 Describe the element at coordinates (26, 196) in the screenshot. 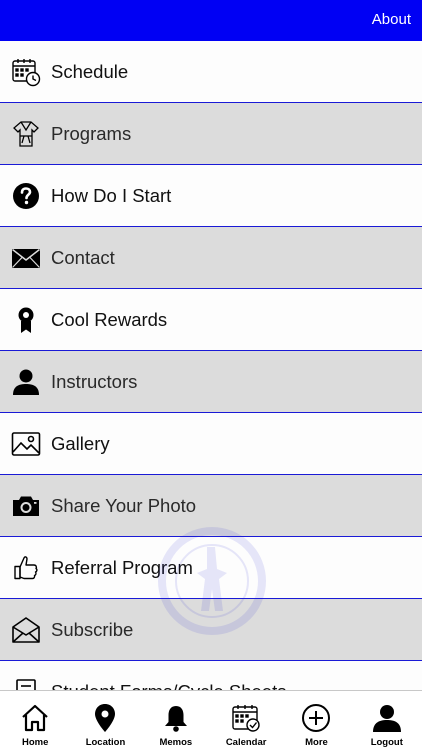

I see `question-circle-icon` at that location.